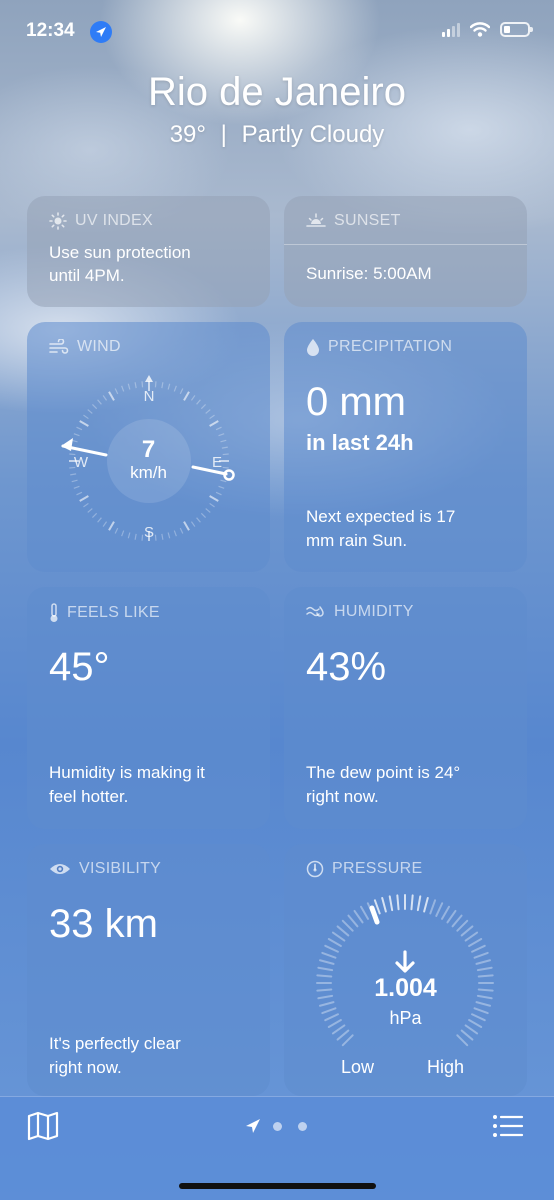 This screenshot has width=554, height=1200. Describe the element at coordinates (360, 612) in the screenshot. I see `humidity-header: HUMIDITY` at that location.